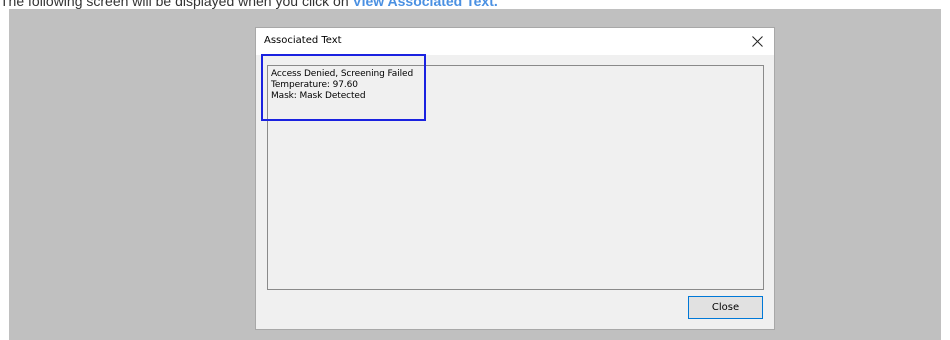 This screenshot has height=340, width=950. Describe the element at coordinates (725, 307) in the screenshot. I see `close-button: Close` at that location.